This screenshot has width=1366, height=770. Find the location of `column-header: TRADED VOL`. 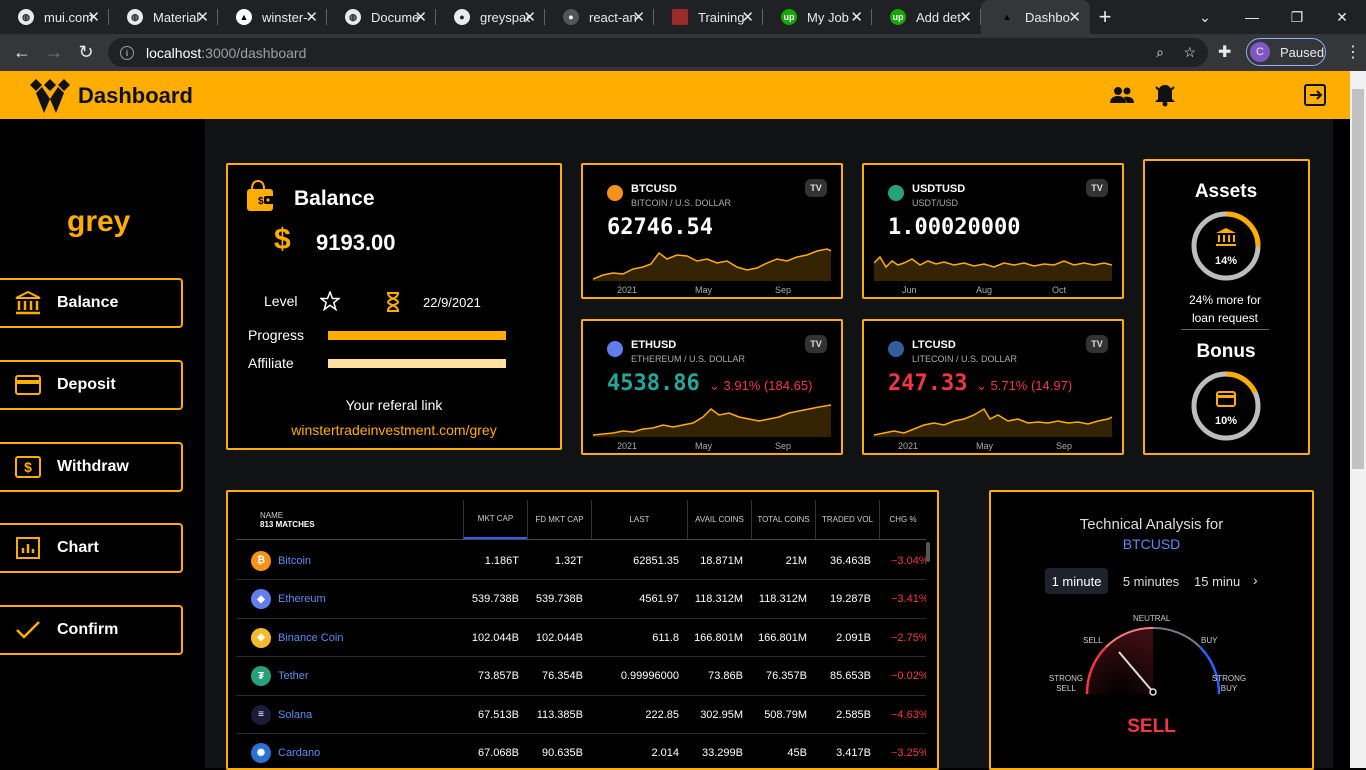

column-header: TRADED VOL is located at coordinates (847, 519).